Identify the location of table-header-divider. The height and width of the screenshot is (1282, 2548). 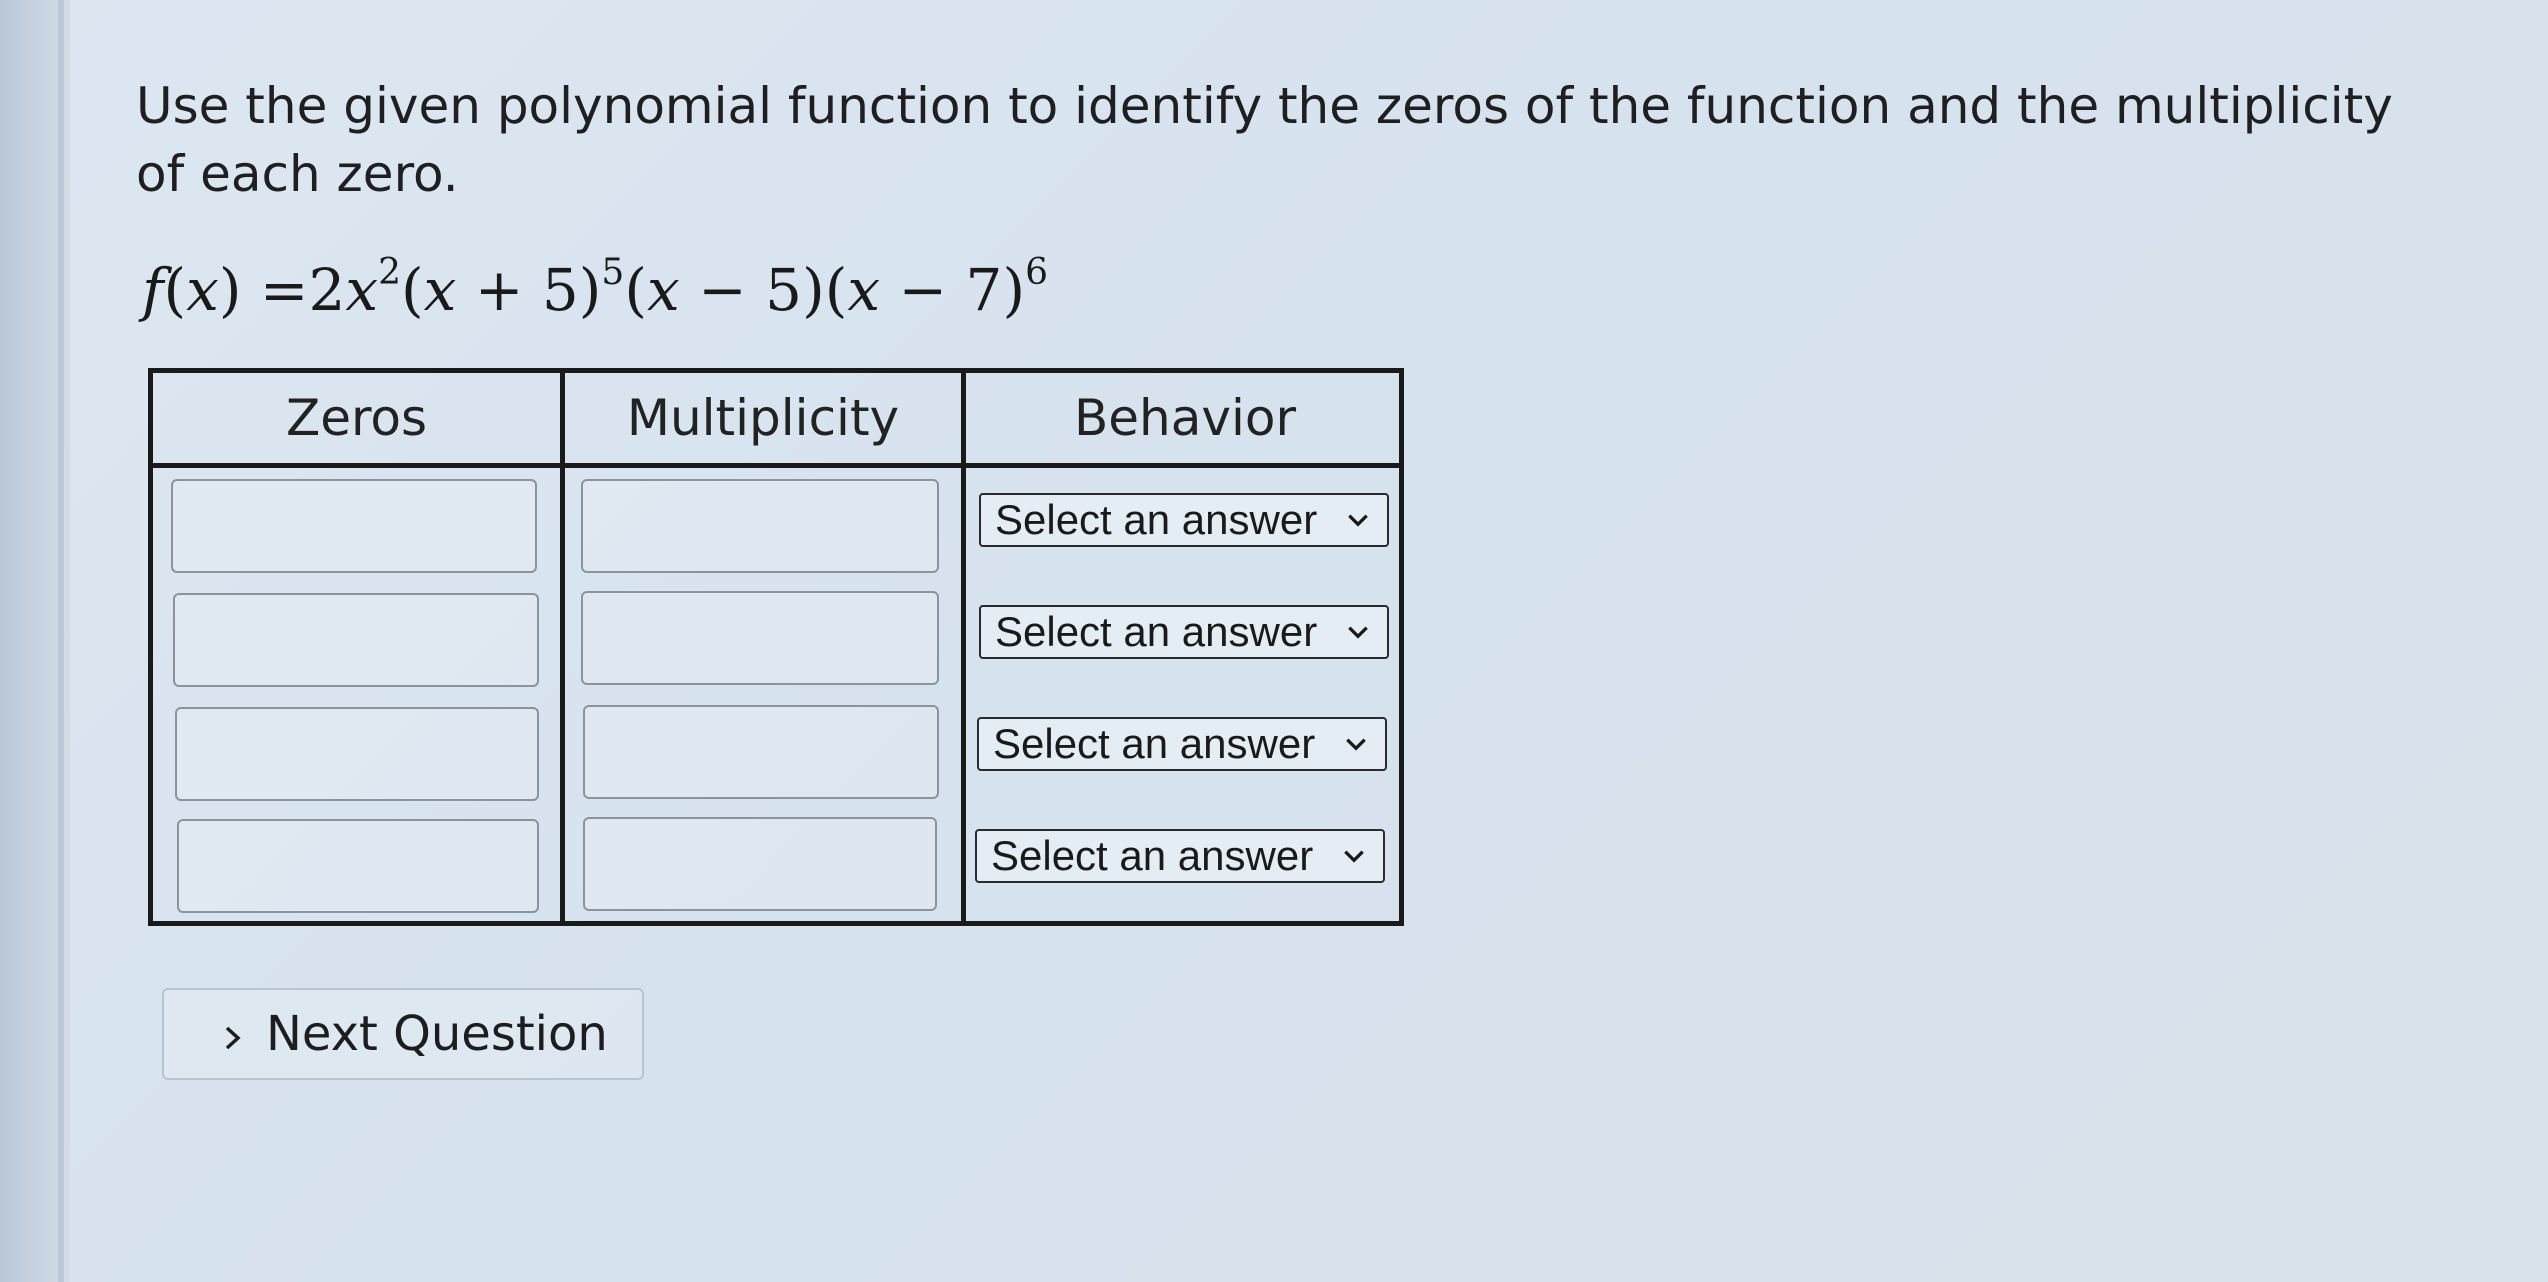
(776, 465).